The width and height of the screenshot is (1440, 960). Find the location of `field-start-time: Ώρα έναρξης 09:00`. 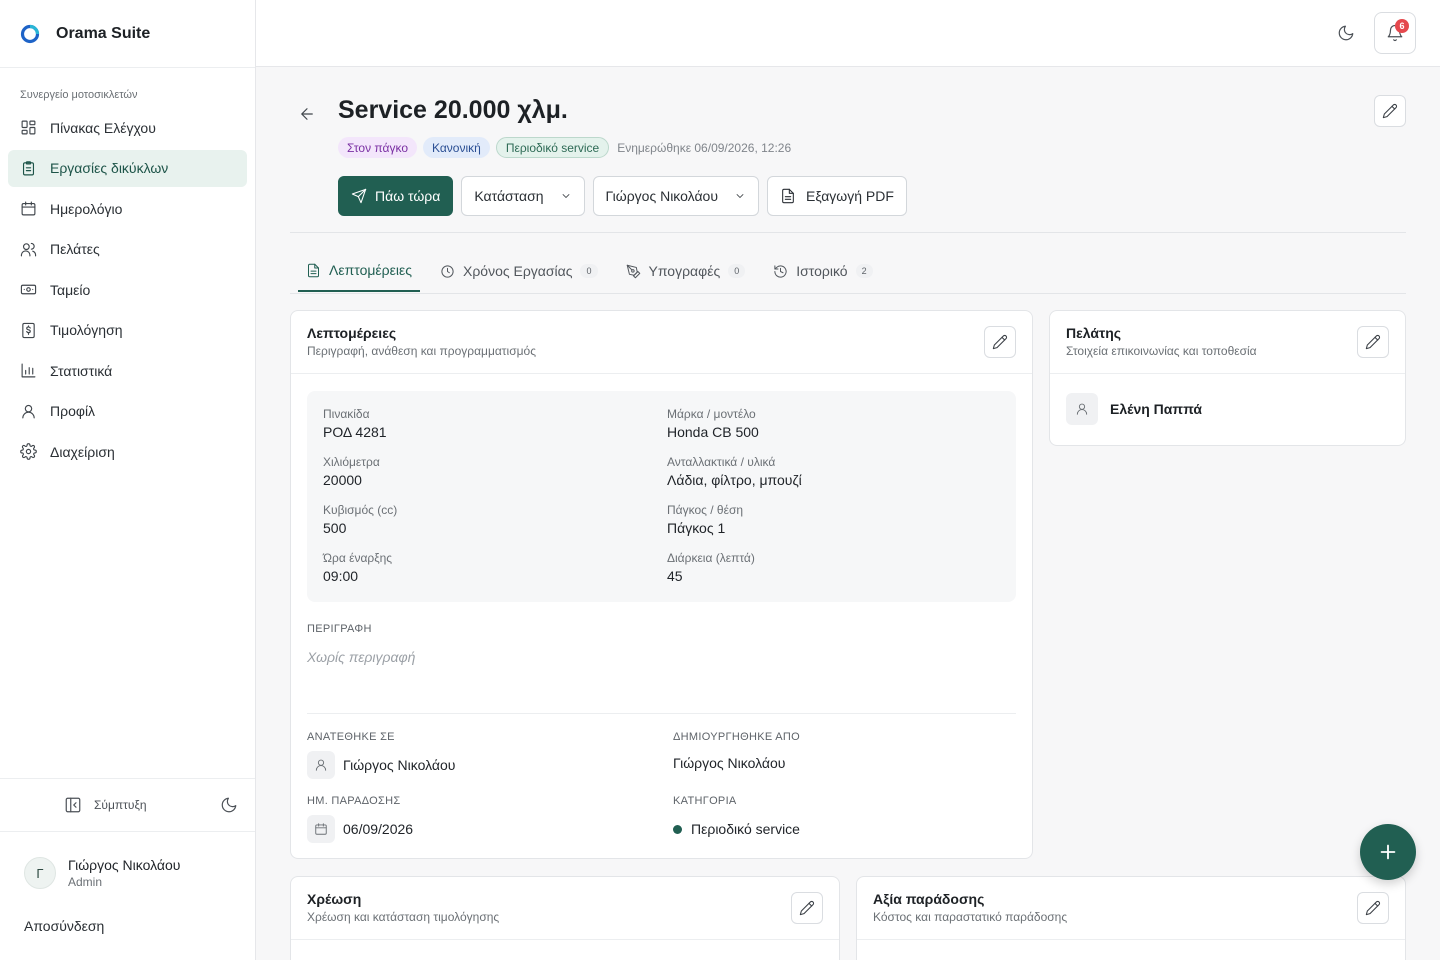

field-start-time: Ώρα έναρξης 09:00 is located at coordinates (357, 567).